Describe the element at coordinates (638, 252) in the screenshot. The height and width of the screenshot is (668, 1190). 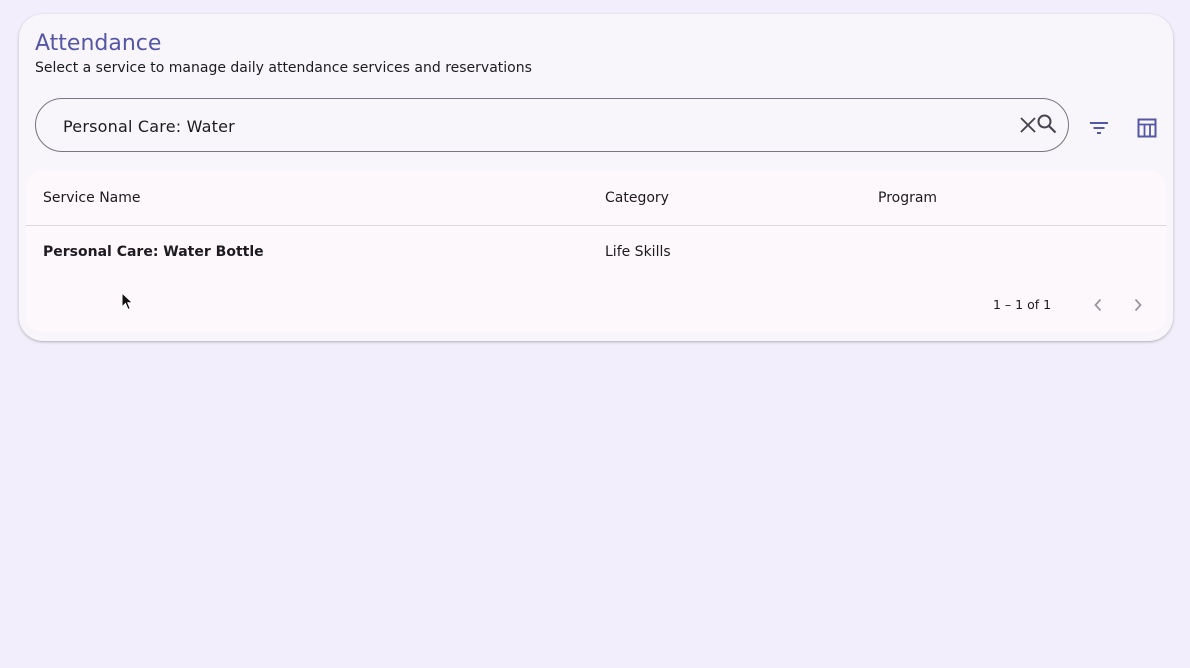
I see `cell-category: Life Skills` at that location.